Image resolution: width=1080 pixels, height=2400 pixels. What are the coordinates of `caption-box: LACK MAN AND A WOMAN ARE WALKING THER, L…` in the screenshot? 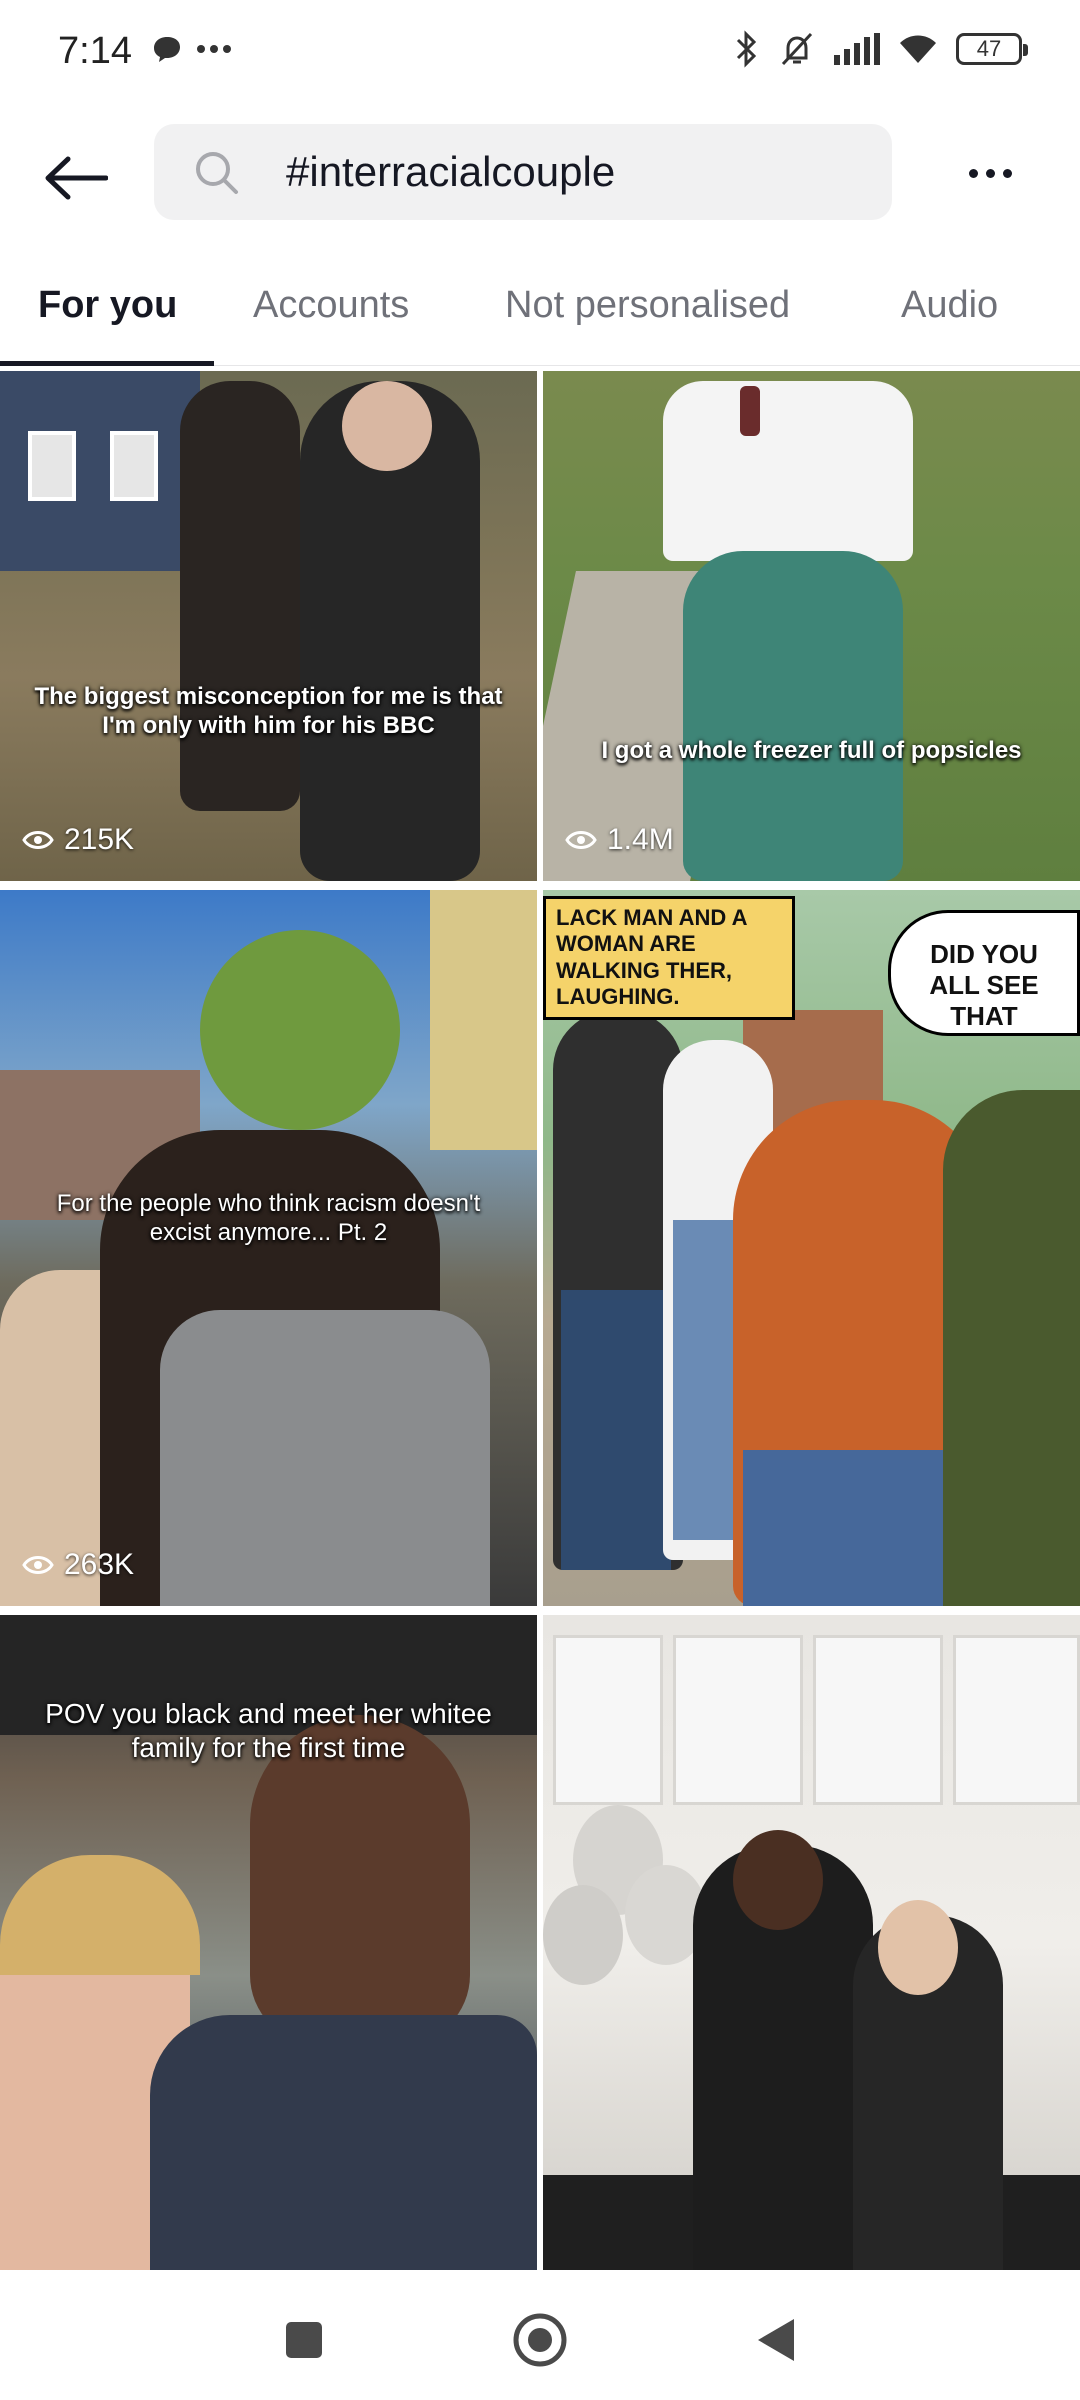 It's located at (669, 958).